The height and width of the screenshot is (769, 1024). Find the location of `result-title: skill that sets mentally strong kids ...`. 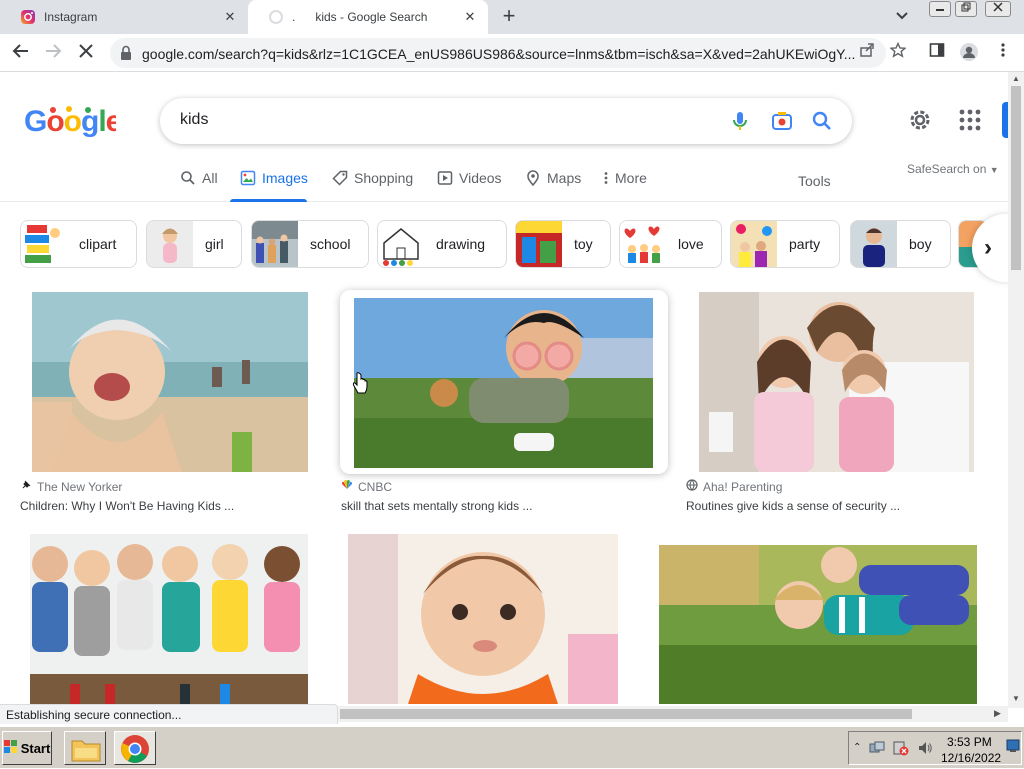

result-title: skill that sets mentally strong kids ... is located at coordinates (436, 506).